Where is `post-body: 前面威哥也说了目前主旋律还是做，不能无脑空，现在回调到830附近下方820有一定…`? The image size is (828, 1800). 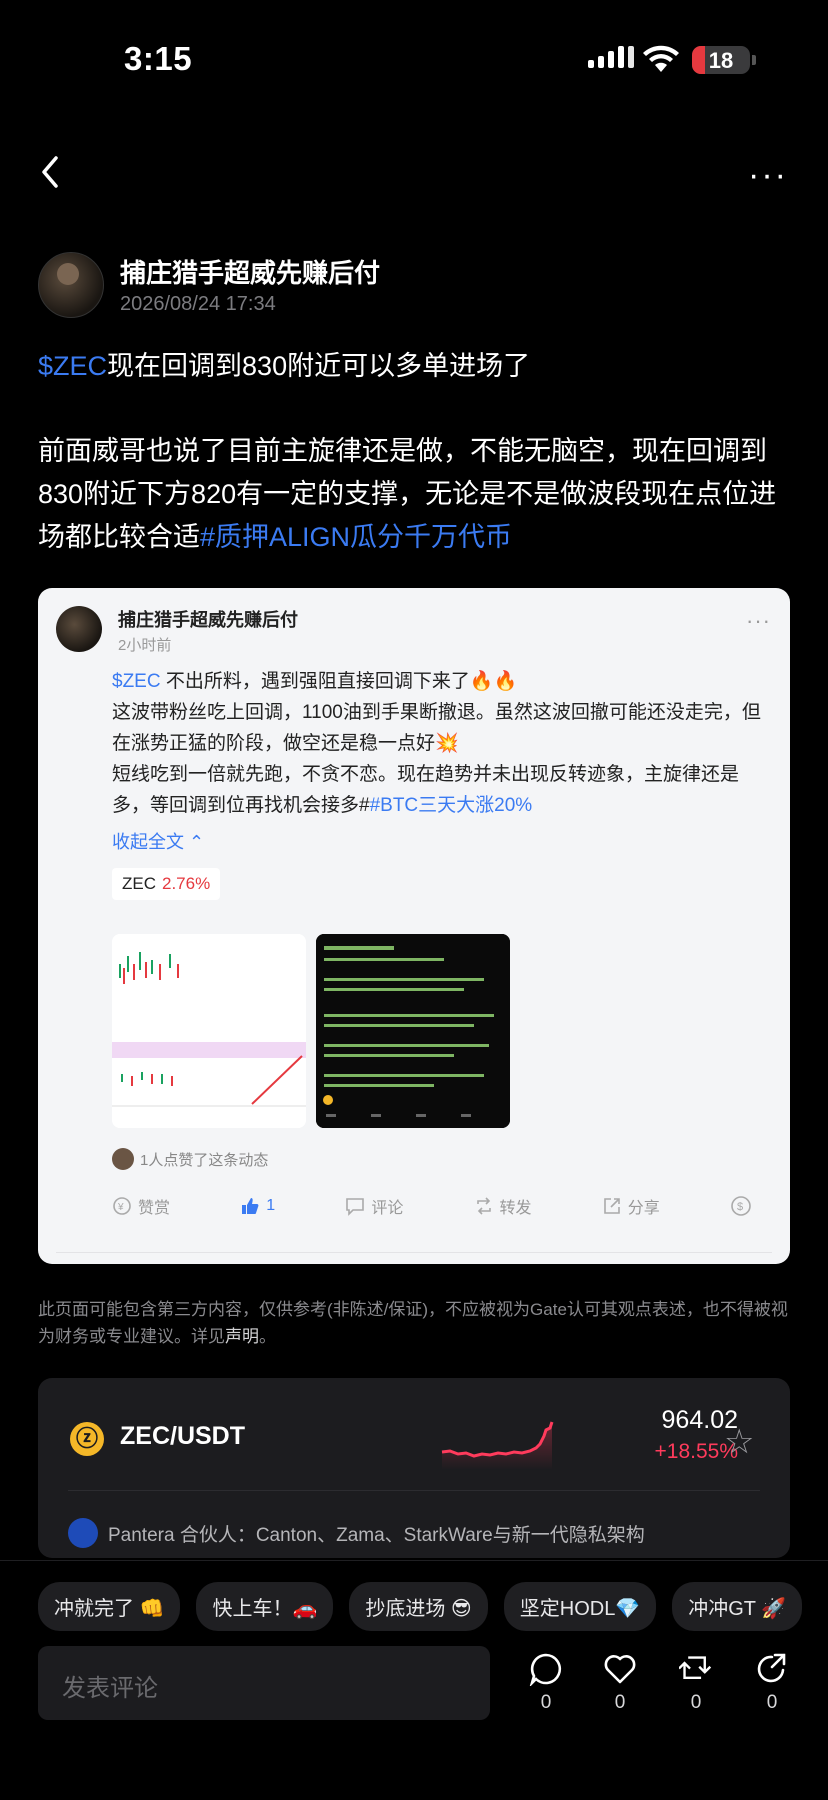
post-body: 前面威哥也说了目前主旋律还是做，不能无脑空，现在回调到830附近下方820有一定… is located at coordinates (416, 494).